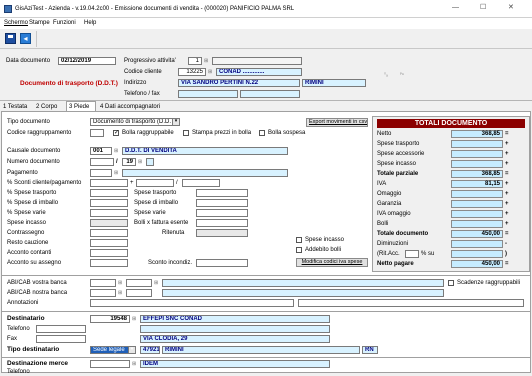 This screenshot has height=376, width=532. What do you see at coordinates (134, 319) in the screenshot?
I see `destinatario-search-icon: ⊞` at bounding box center [134, 319].